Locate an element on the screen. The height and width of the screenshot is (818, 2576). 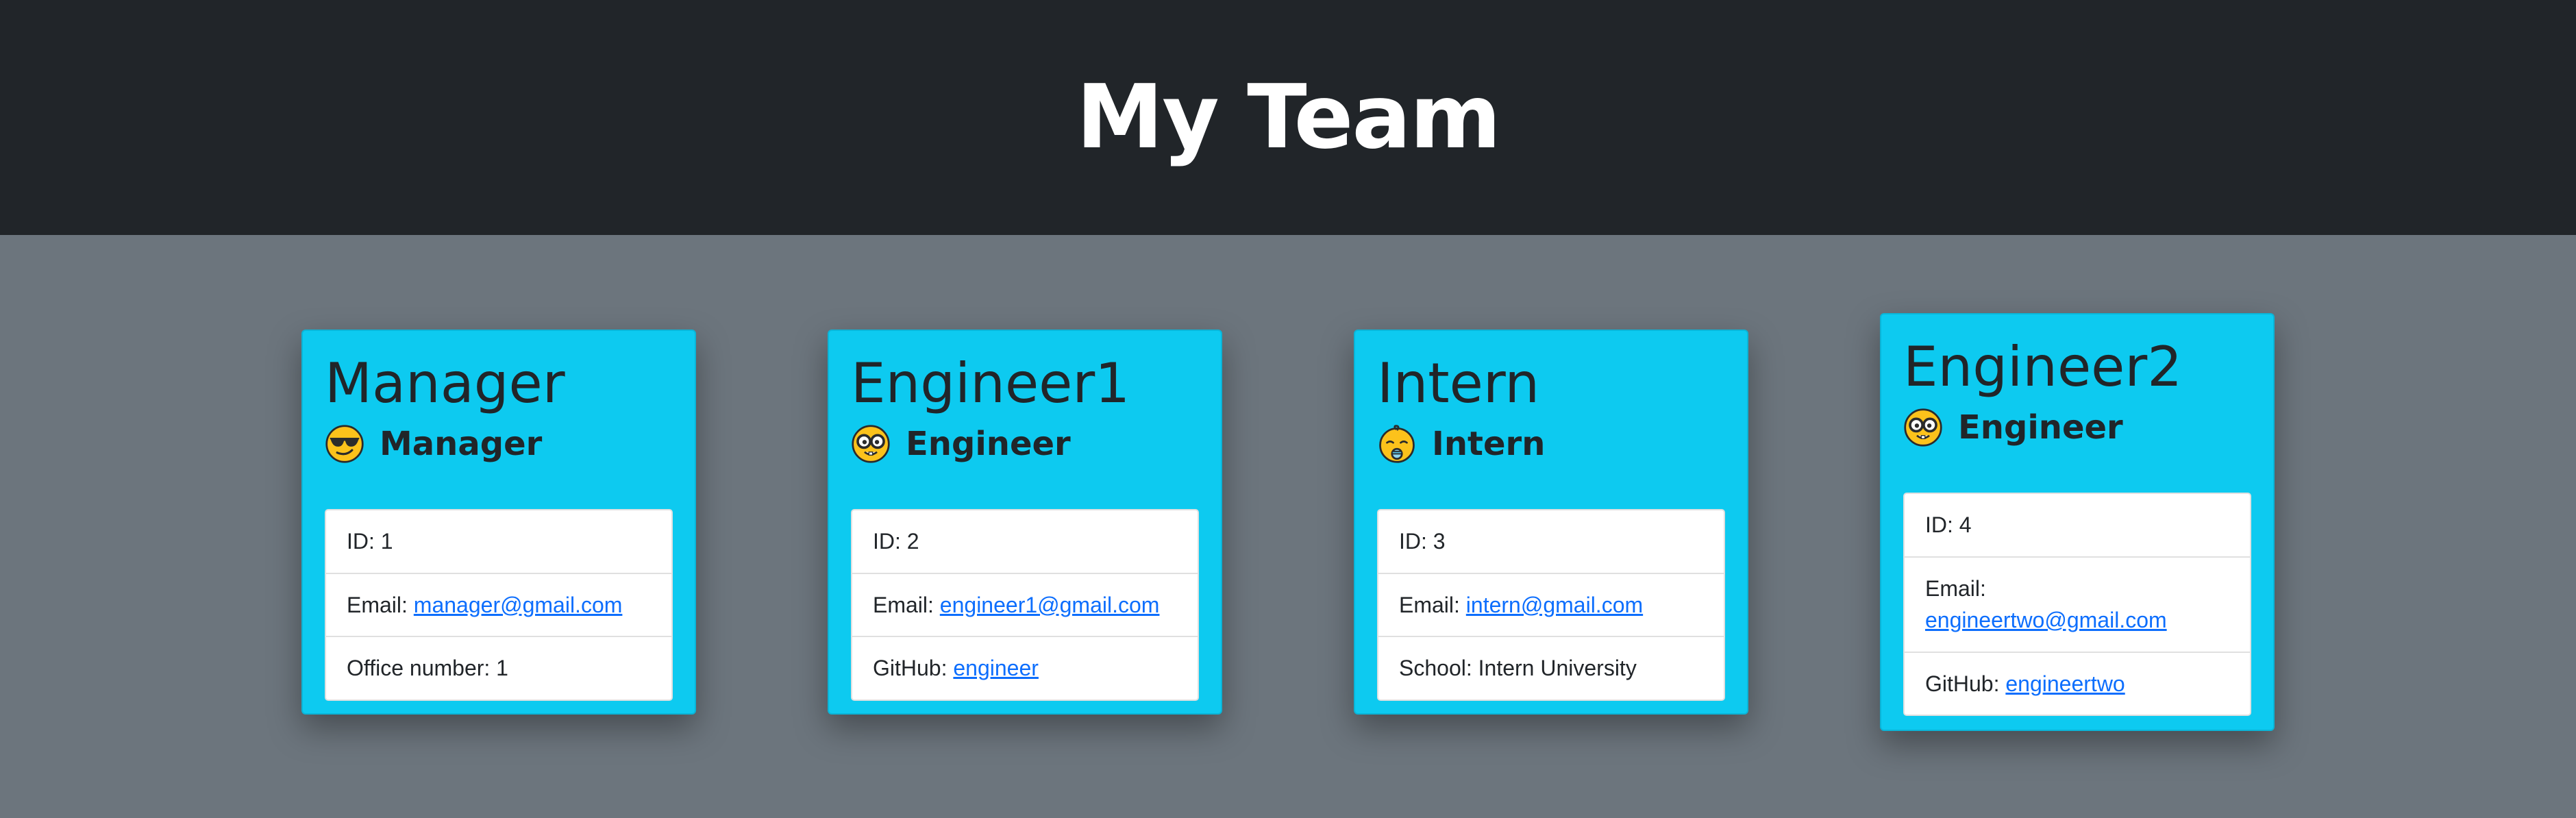
employee-role-label: Manager is located at coordinates (461, 444).